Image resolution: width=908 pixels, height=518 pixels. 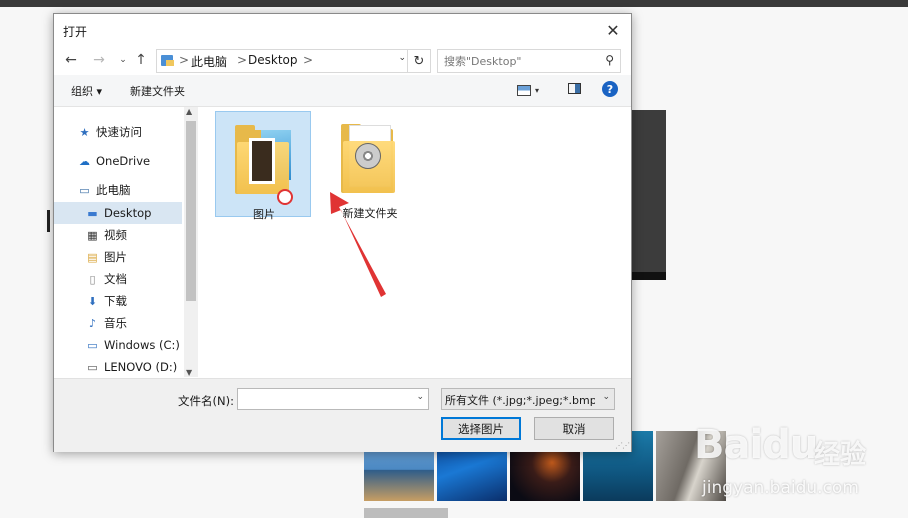 I want to click on computer-icon: ▭, so click(x=84, y=190).